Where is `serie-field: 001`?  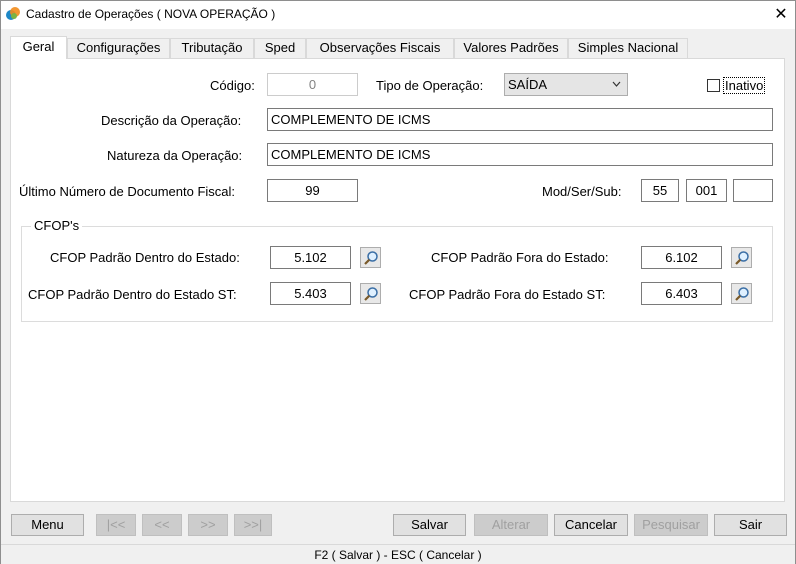
serie-field: 001 is located at coordinates (706, 190).